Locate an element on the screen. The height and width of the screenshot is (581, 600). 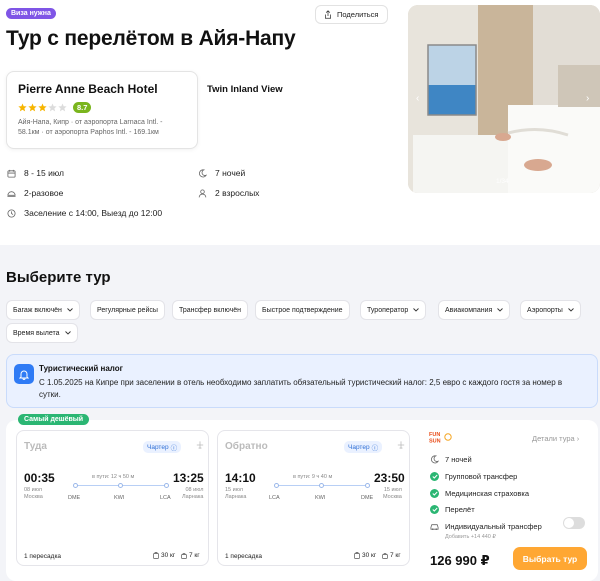
filter-fast-confirm: Быстрое подтверждение is located at coordinates (302, 310).